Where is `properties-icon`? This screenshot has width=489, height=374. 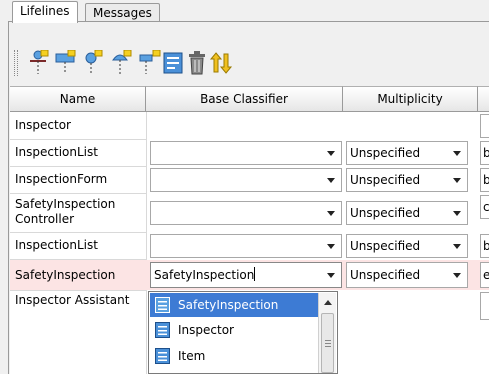 properties-icon is located at coordinates (173, 63).